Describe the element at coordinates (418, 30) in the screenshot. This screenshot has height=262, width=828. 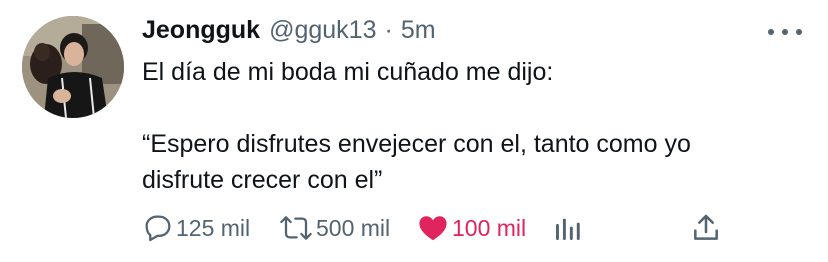
I see `timestamp: 5m` at that location.